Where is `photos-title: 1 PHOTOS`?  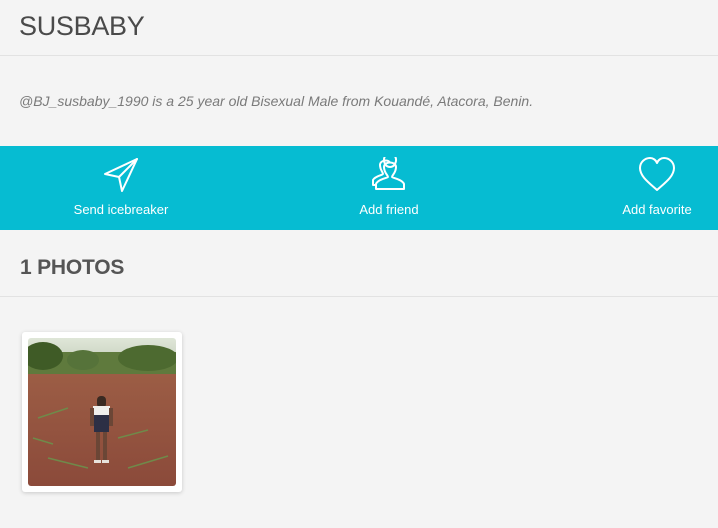 photos-title: 1 PHOTOS is located at coordinates (72, 267).